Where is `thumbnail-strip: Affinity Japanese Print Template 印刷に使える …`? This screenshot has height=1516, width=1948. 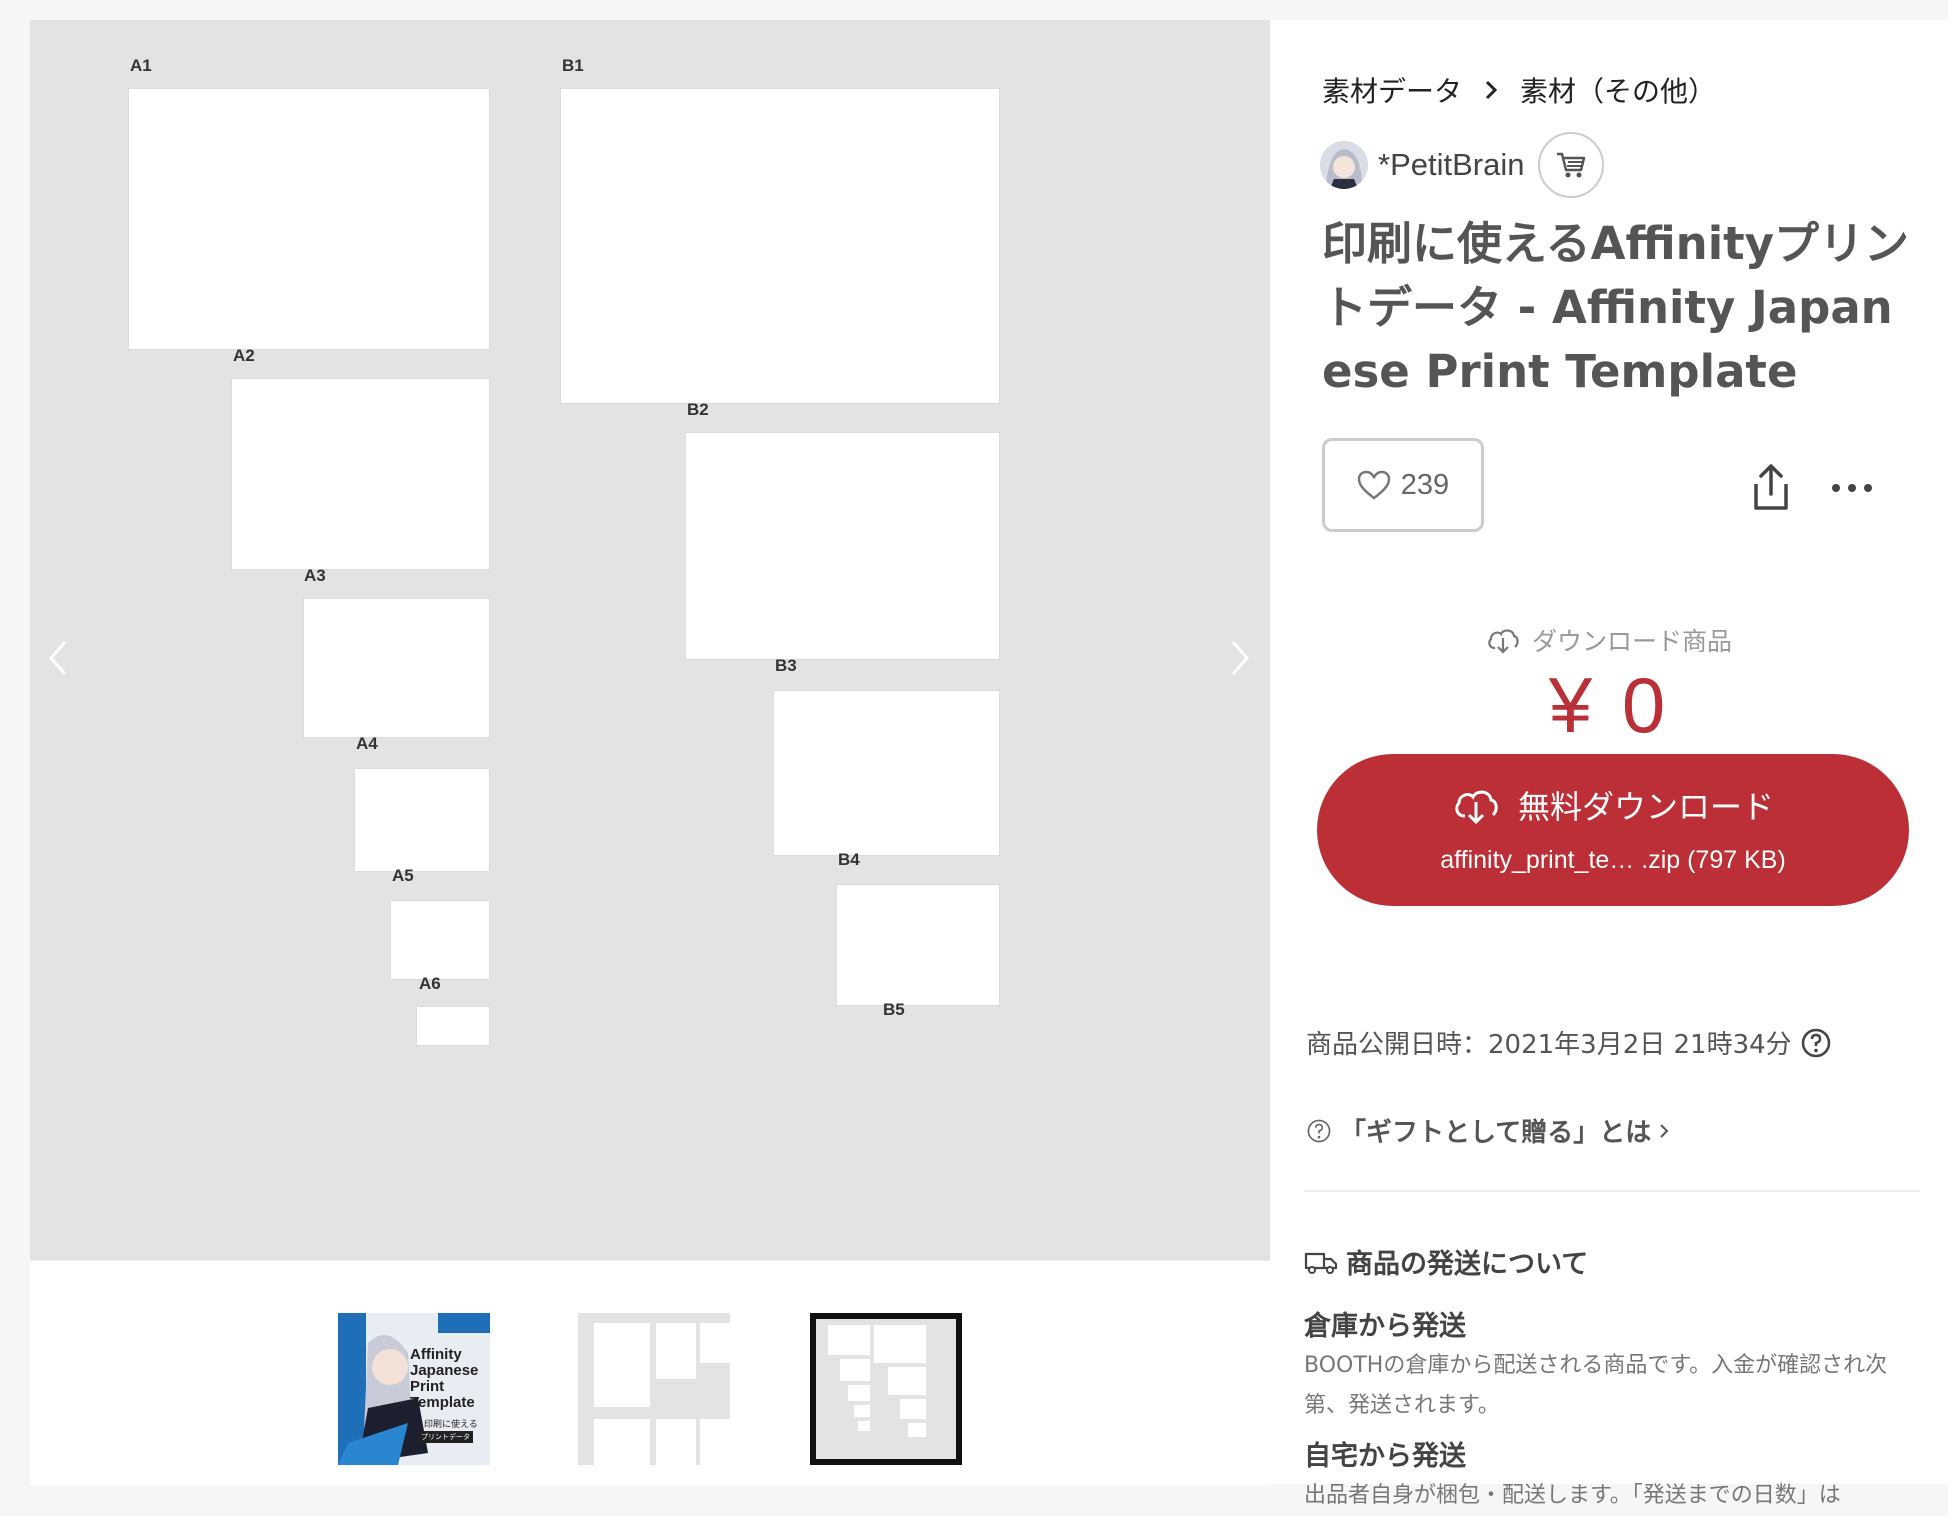
thumbnail-strip: Affinity Japanese Print Template 印刷に使える … is located at coordinates (650, 1372).